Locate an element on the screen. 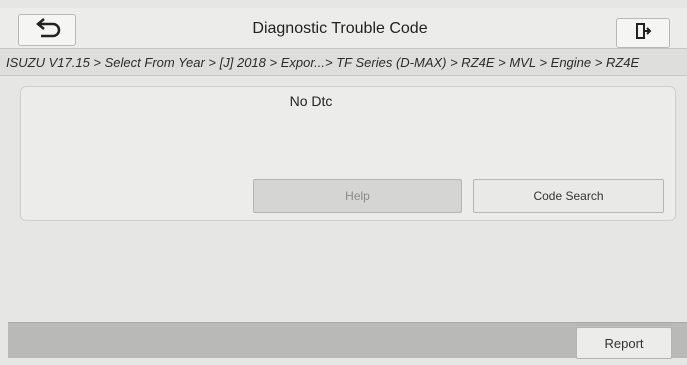  report-button: Report is located at coordinates (624, 343).